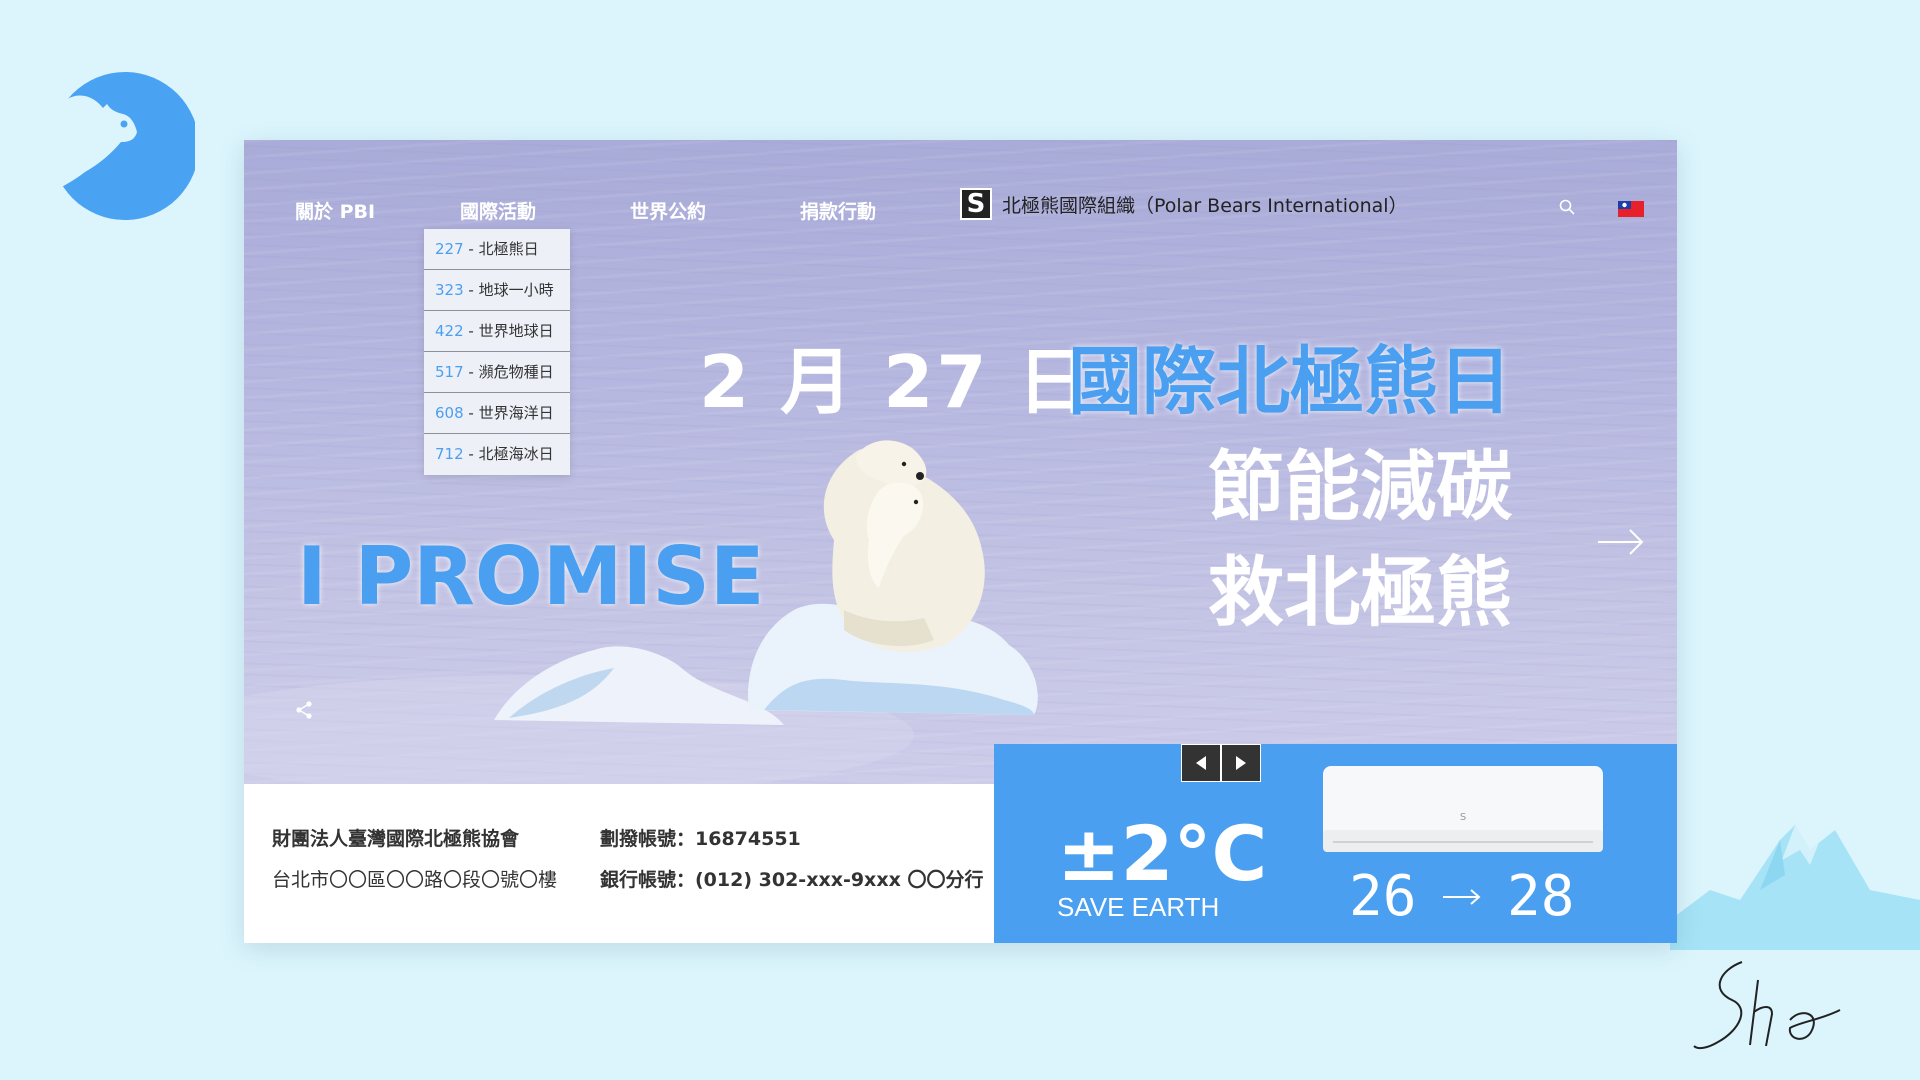 The width and height of the screenshot is (1920, 1080). What do you see at coordinates (449, 290) in the screenshot?
I see `event-code: 323` at bounding box center [449, 290].